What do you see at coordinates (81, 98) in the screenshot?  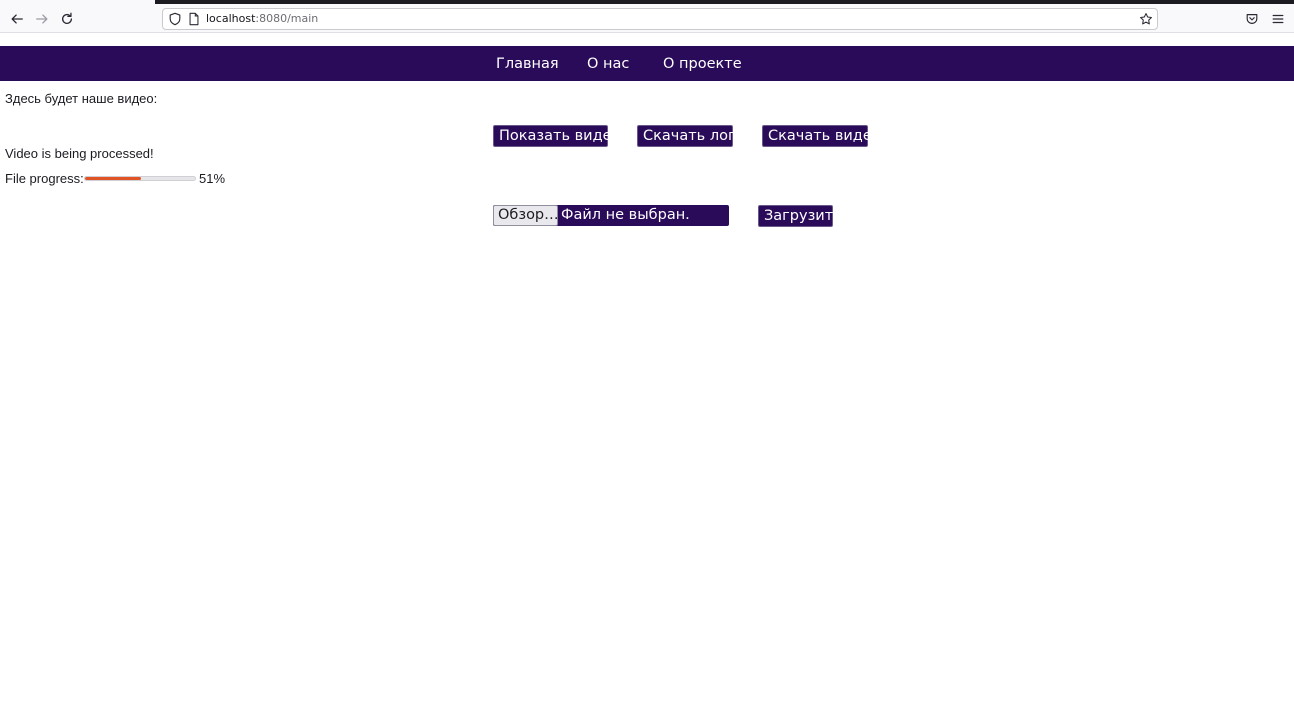 I see `video-intro-text: Здесь будет наше видео:` at bounding box center [81, 98].